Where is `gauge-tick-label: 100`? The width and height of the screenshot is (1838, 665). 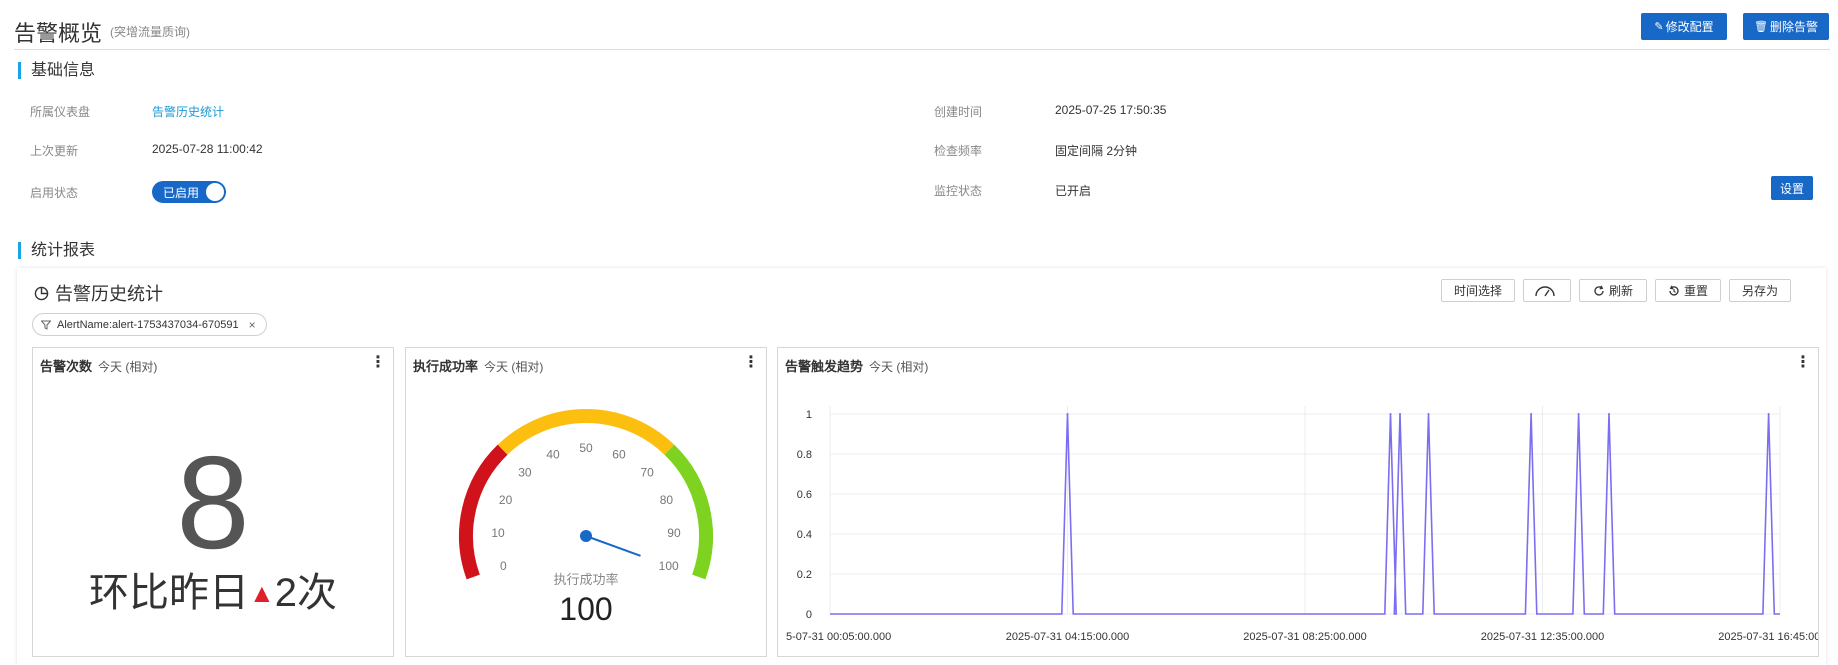 gauge-tick-label: 100 is located at coordinates (669, 566).